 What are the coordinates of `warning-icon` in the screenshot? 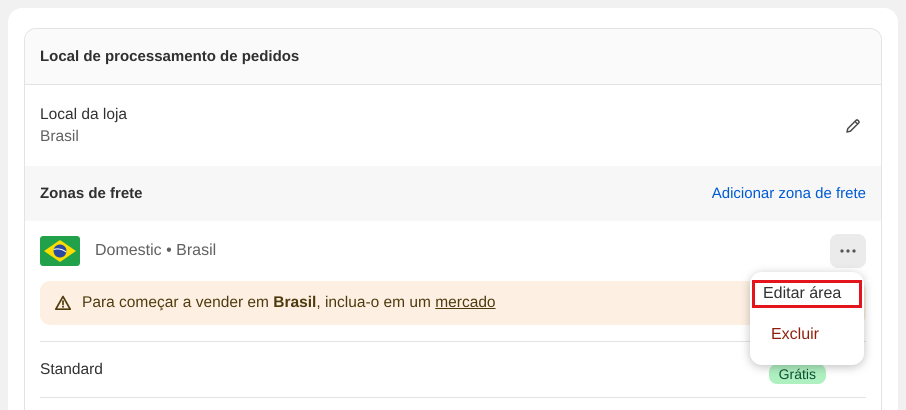 It's located at (63, 303).